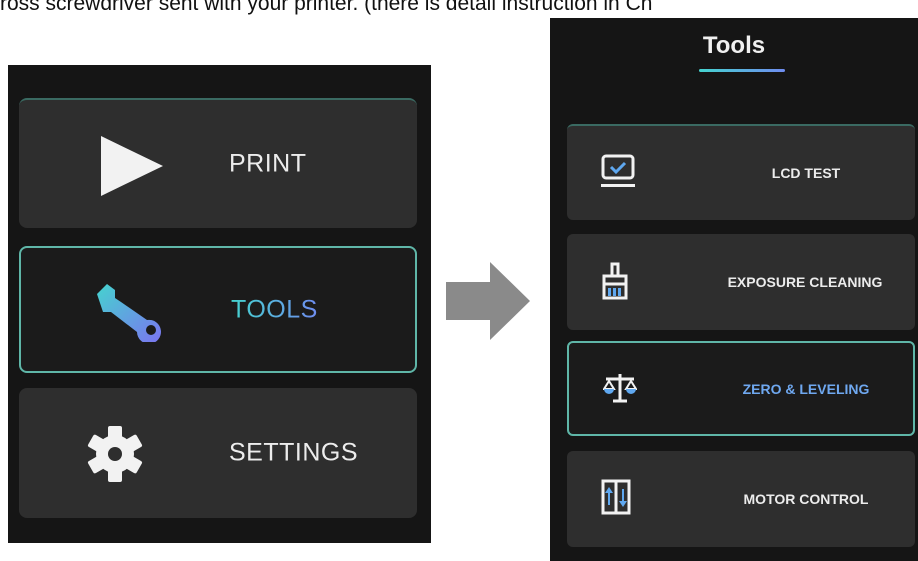  I want to click on settings-label: SETTINGS, so click(294, 452).